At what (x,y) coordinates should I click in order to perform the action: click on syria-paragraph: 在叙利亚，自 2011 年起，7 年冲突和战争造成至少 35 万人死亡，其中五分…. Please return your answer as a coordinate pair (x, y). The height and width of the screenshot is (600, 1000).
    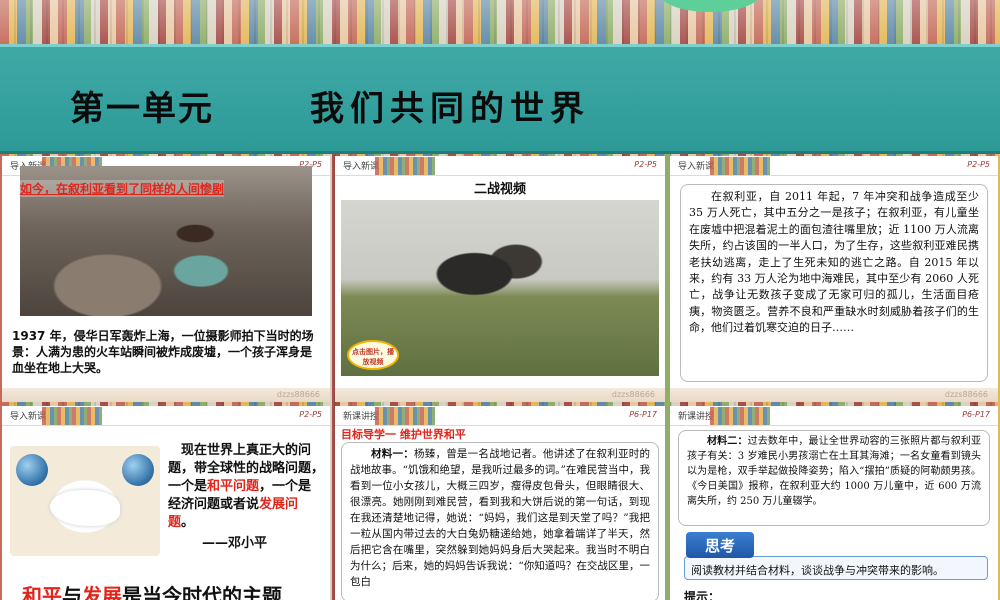
    Looking at the image, I should click on (834, 262).